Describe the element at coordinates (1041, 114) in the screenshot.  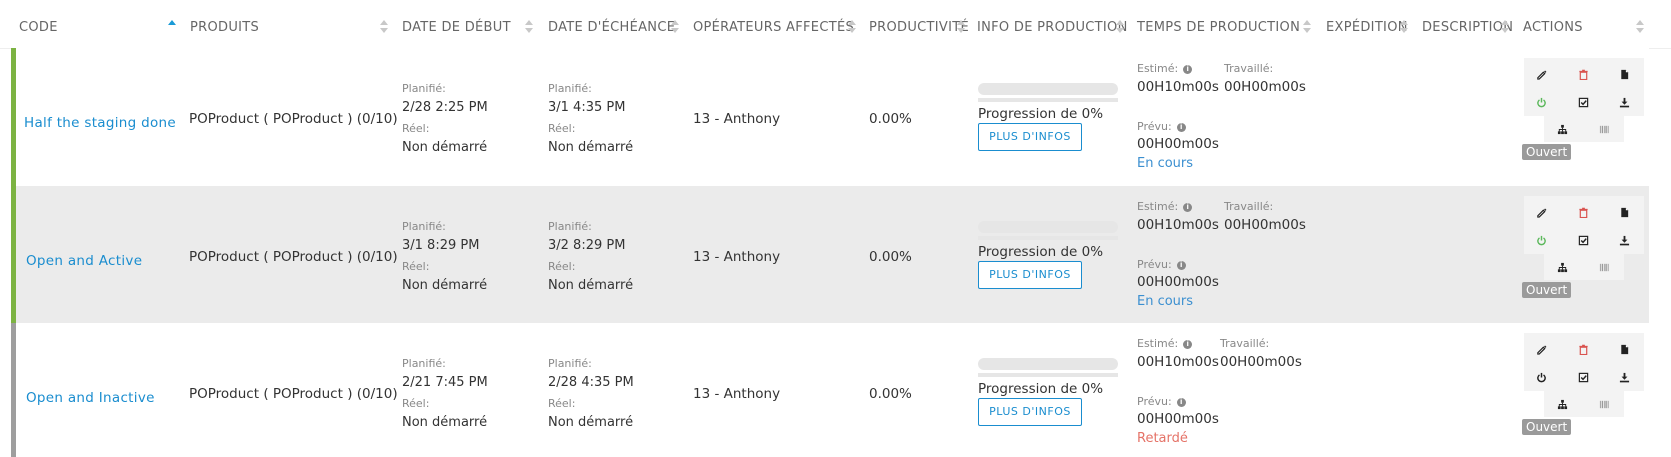
I see `progress-text: Progression de 0%` at that location.